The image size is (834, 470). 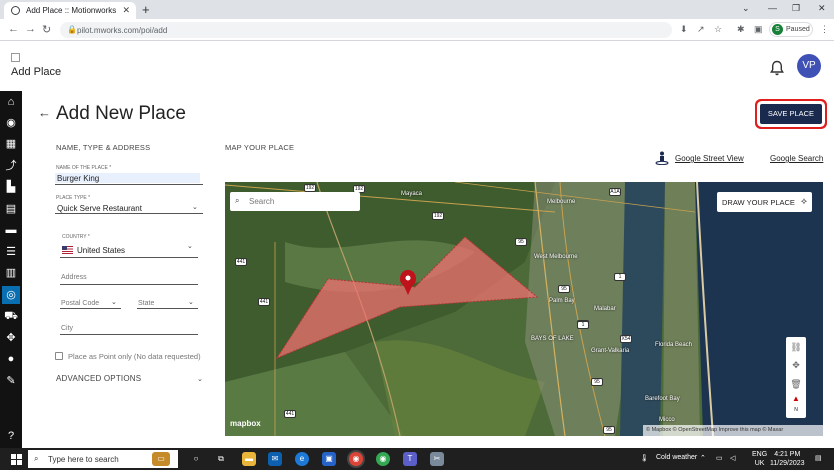 I want to click on forward-icon: →, so click(x=30, y=29).